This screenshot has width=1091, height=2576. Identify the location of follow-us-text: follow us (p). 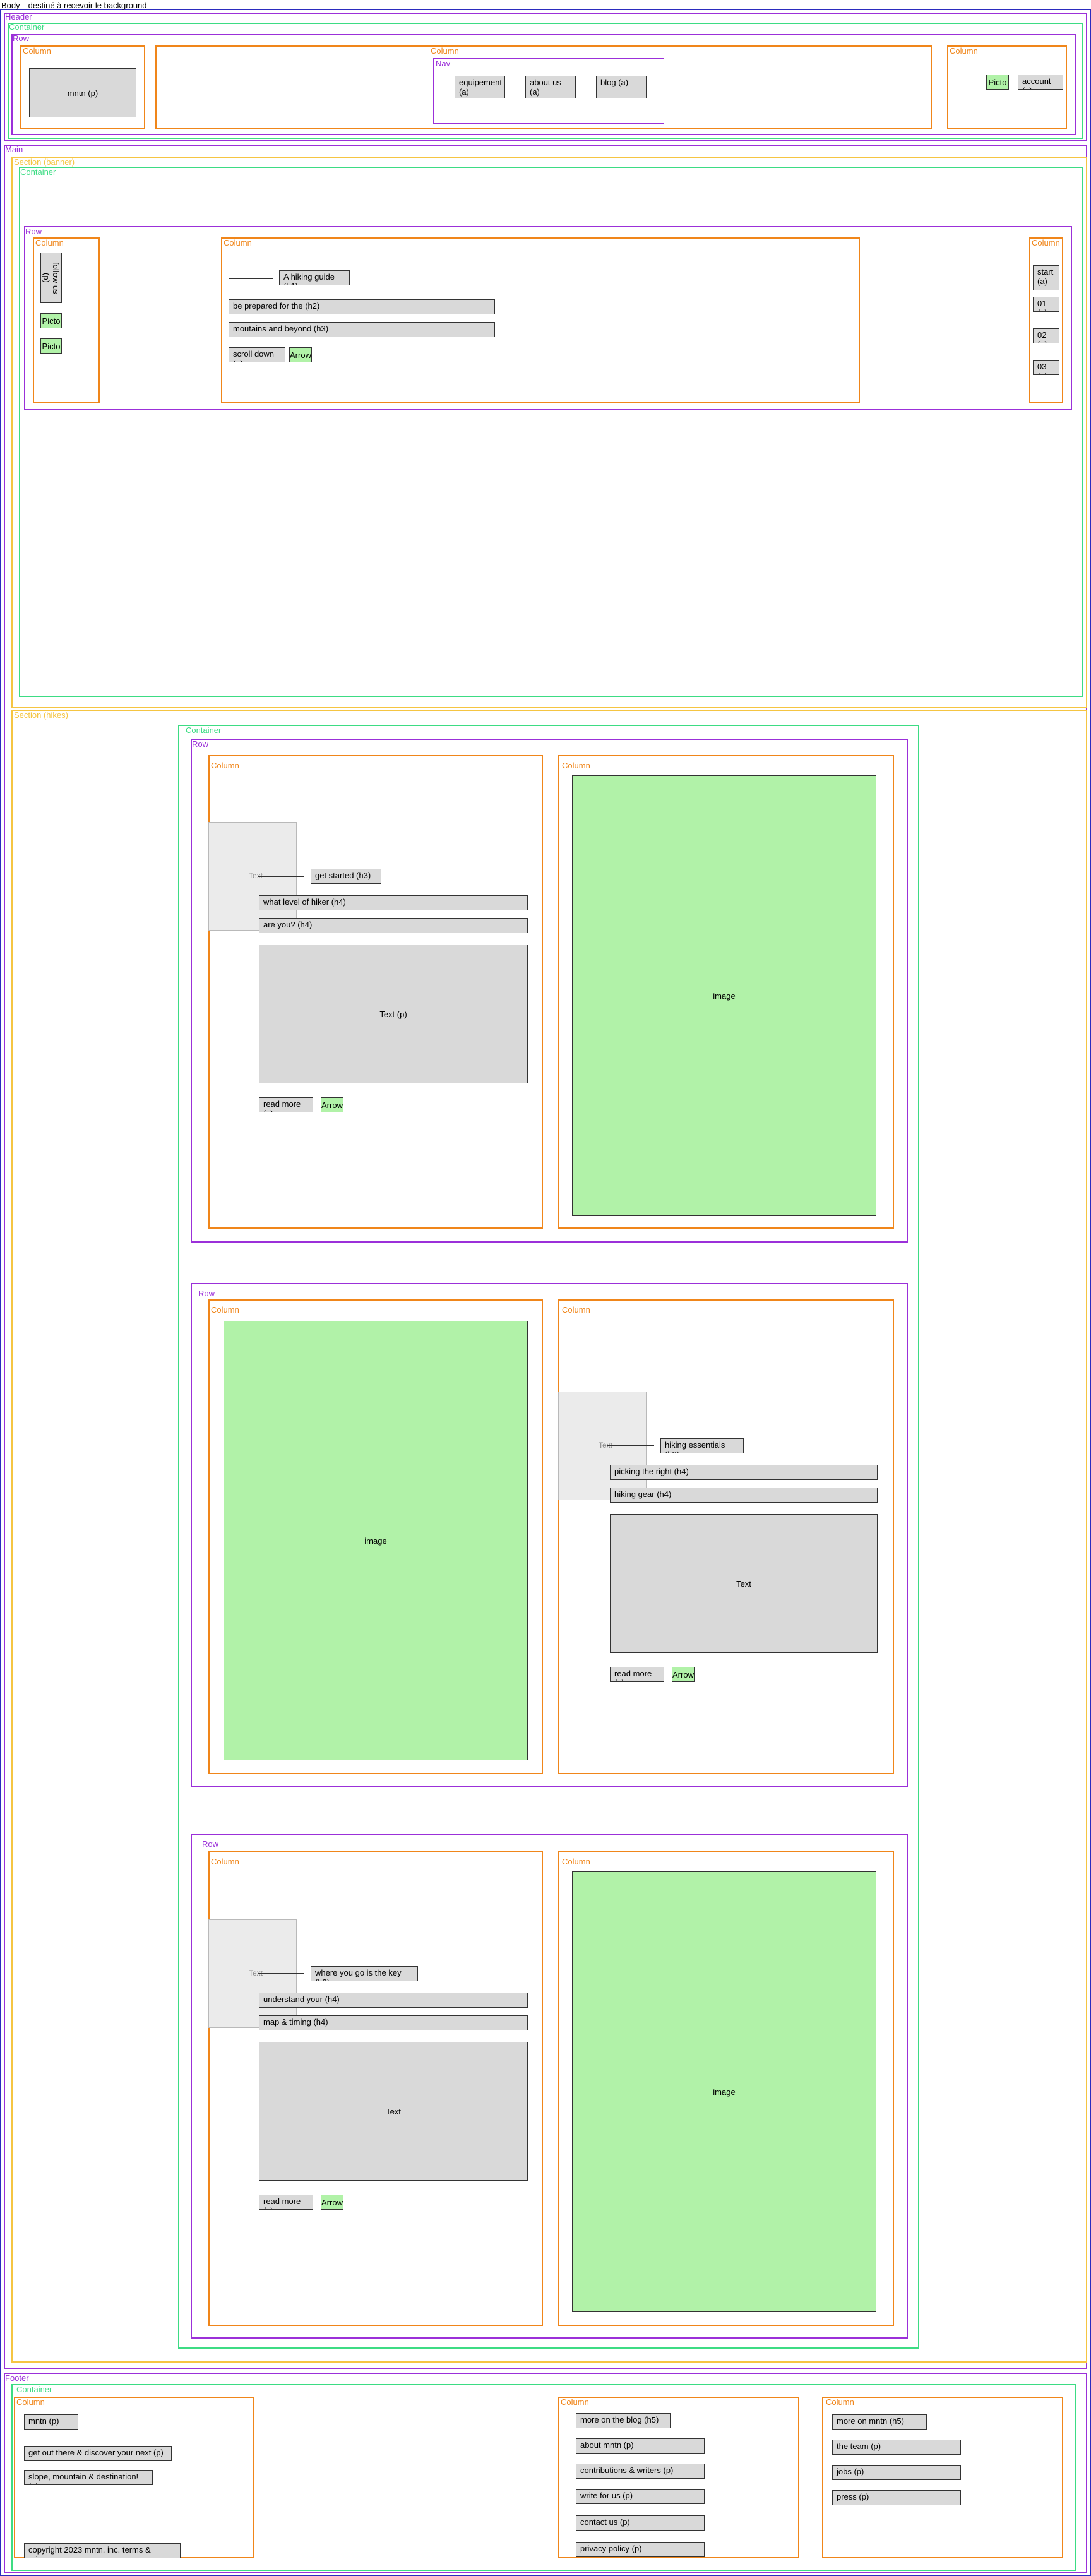
(51, 278).